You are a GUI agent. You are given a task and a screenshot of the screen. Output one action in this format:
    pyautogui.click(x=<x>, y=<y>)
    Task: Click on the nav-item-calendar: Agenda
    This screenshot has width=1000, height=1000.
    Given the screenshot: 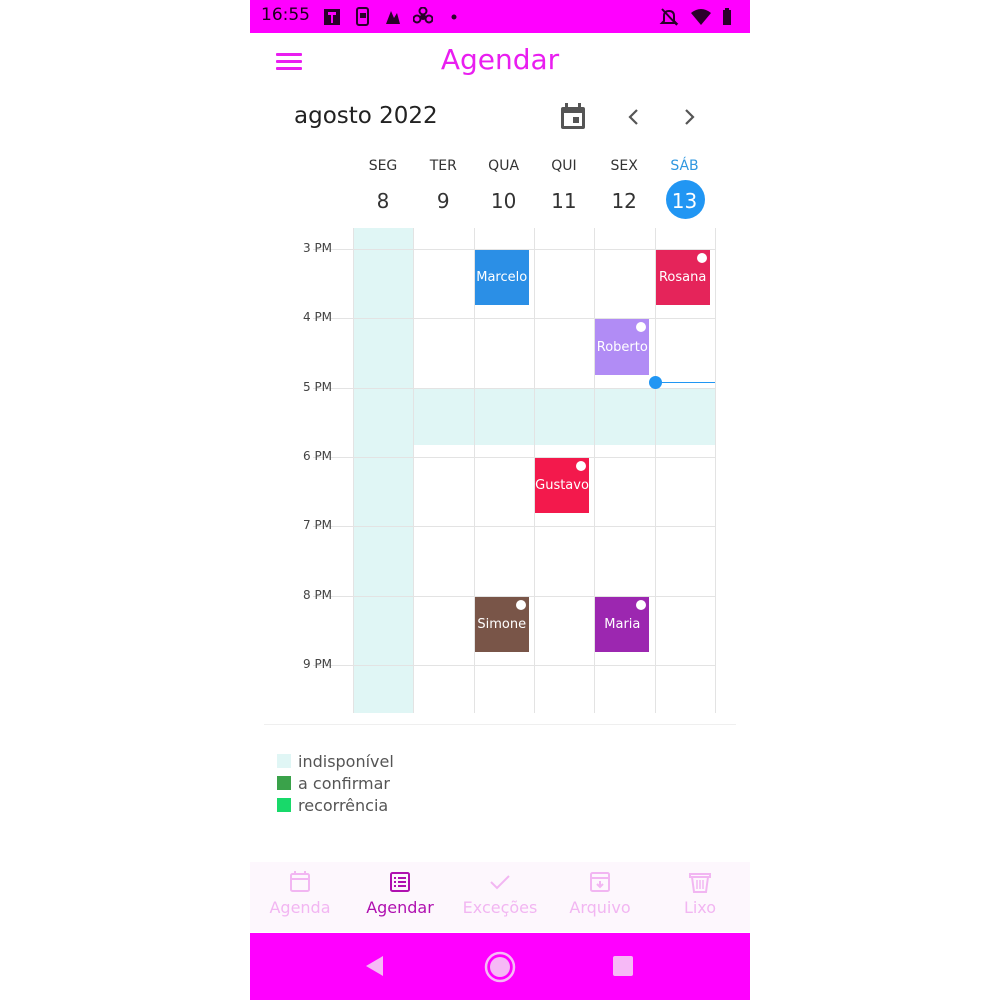 What is the action you would take?
    pyautogui.click(x=300, y=892)
    